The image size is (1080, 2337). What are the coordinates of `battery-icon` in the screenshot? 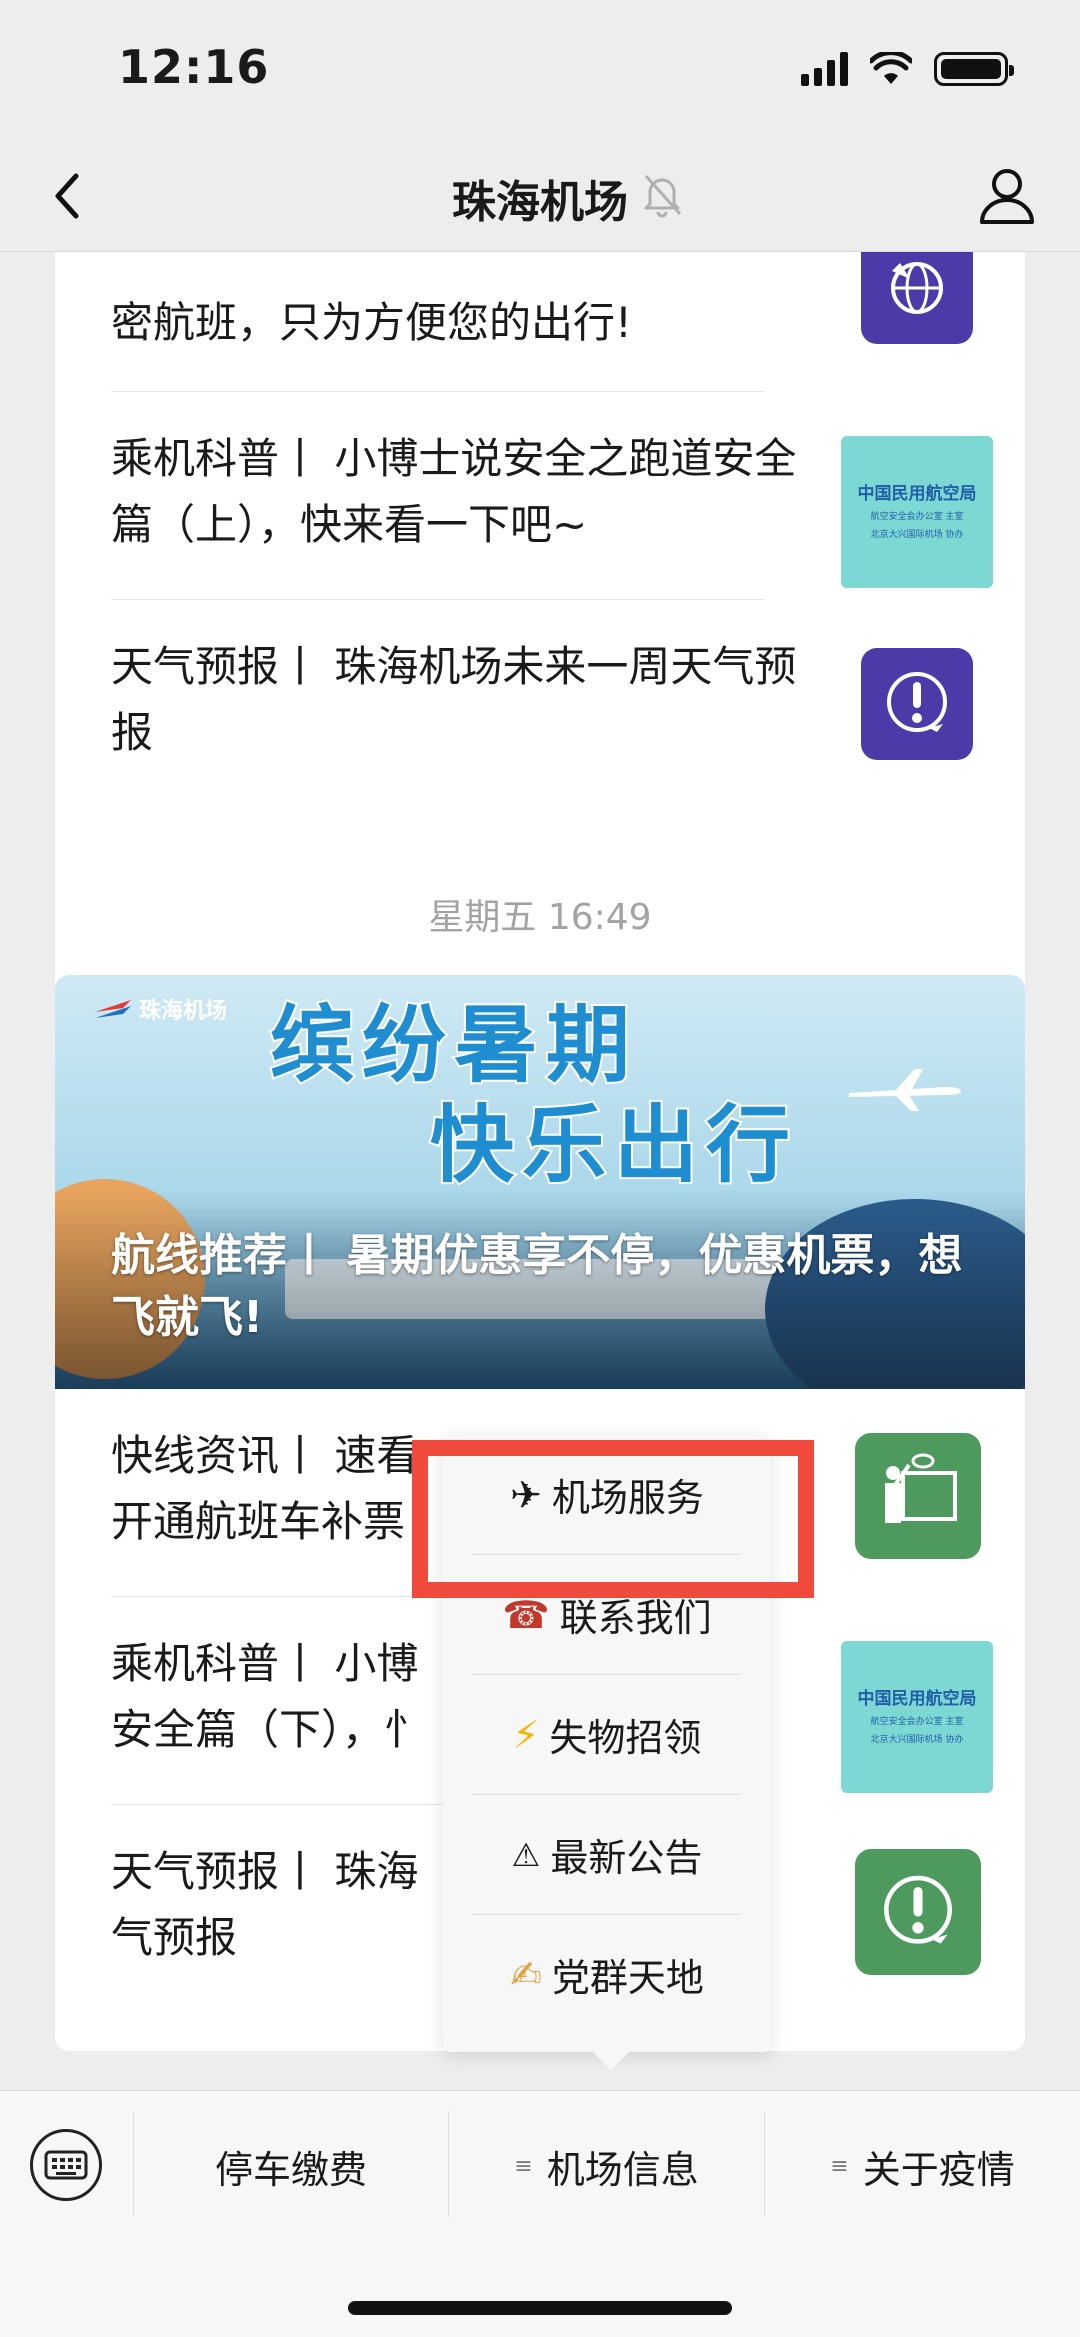 It's located at (974, 69).